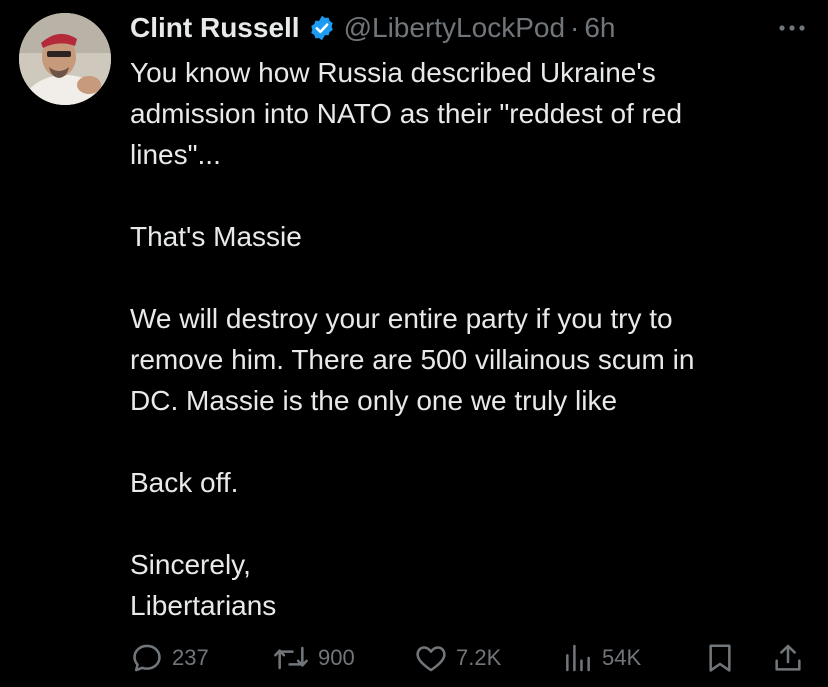 Image resolution: width=828 pixels, height=687 pixels. Describe the element at coordinates (190, 657) in the screenshot. I see `reply-count: 237` at that location.